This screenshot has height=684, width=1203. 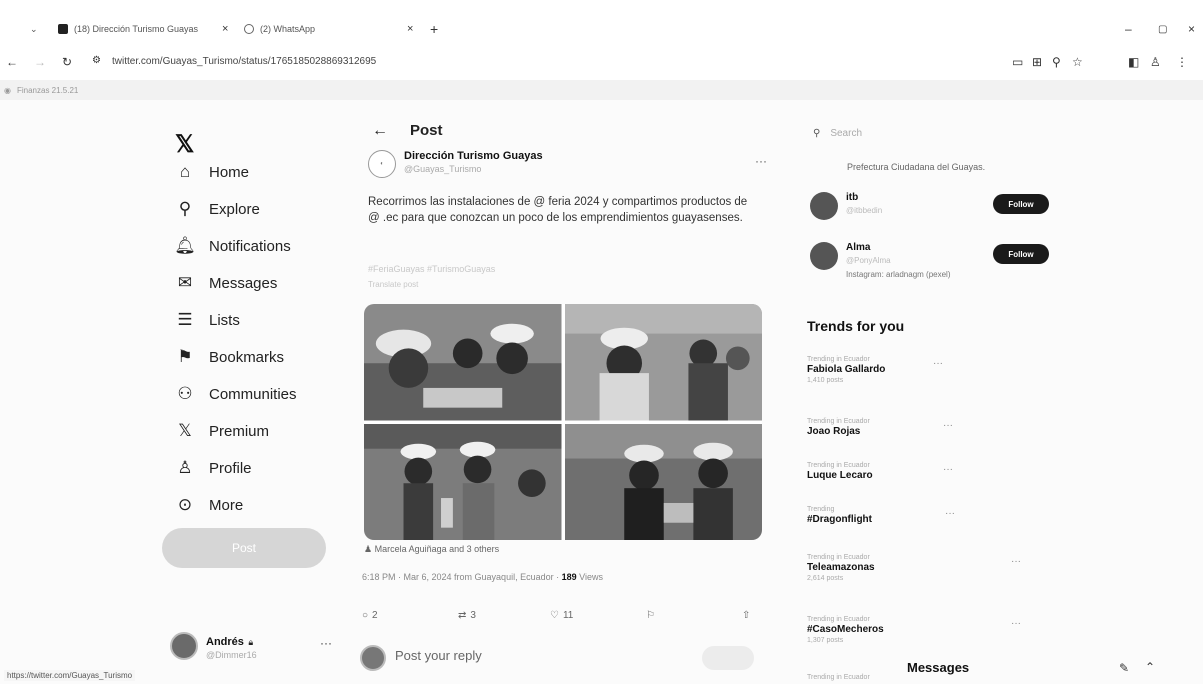 What do you see at coordinates (1037, 62) in the screenshot?
I see `translate-icon: ⊞` at bounding box center [1037, 62].